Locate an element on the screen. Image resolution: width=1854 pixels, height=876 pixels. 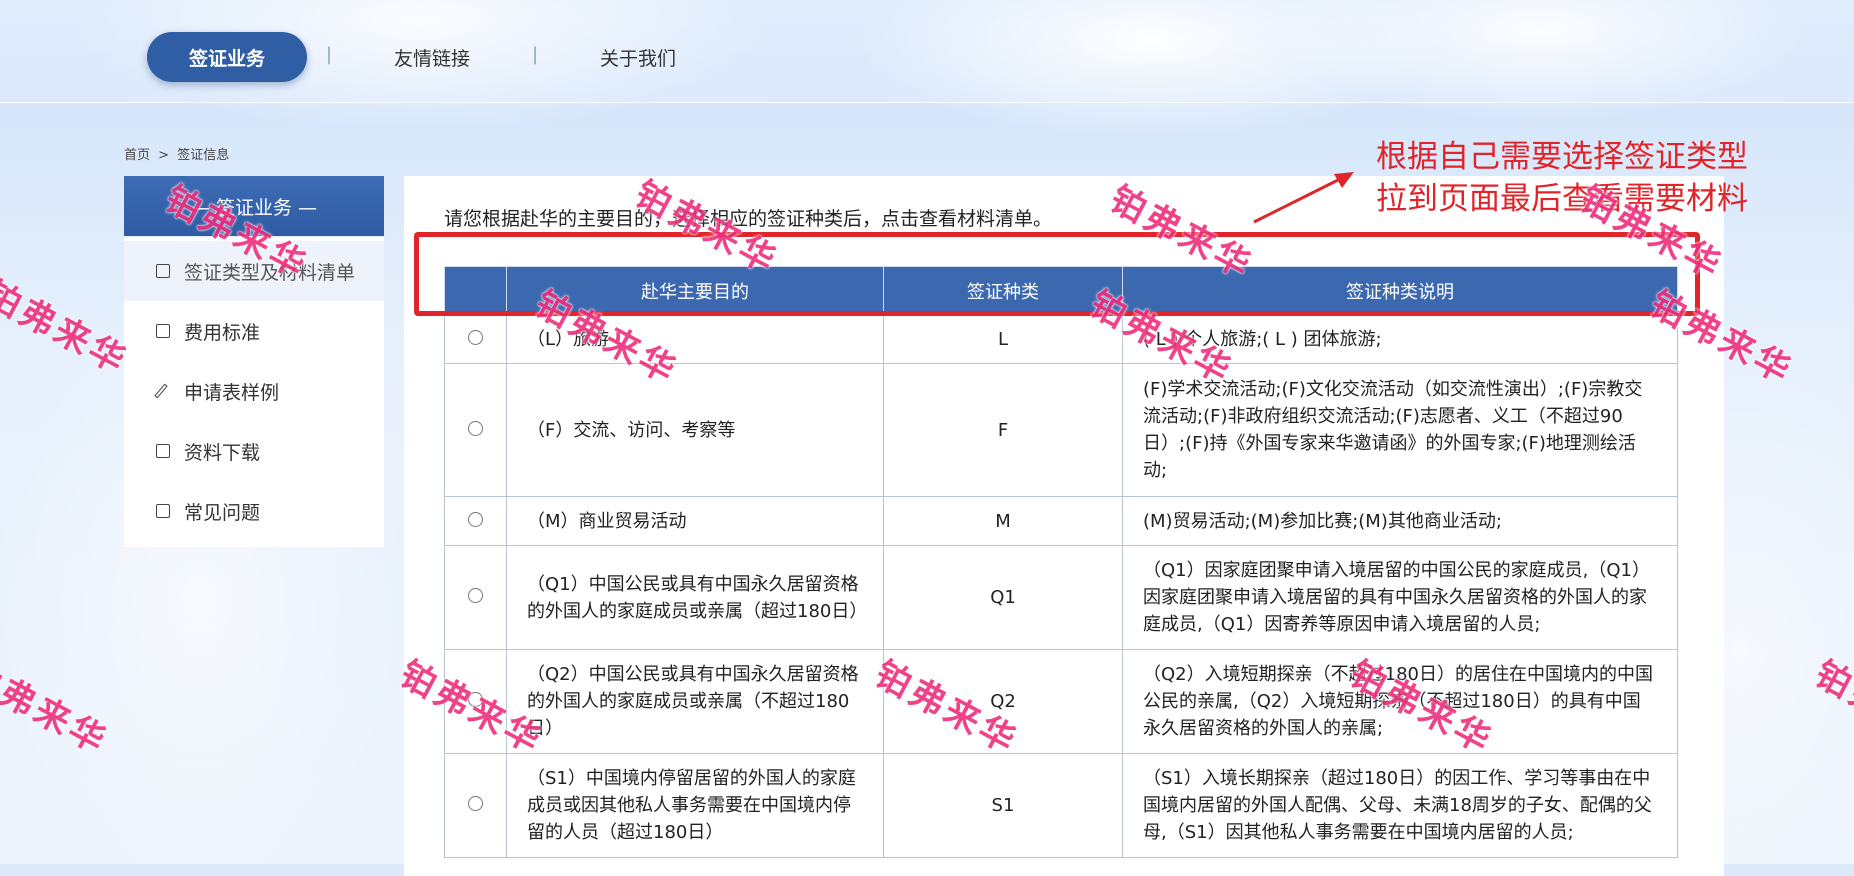
breadcrumb-home: 首页 is located at coordinates (137, 155).